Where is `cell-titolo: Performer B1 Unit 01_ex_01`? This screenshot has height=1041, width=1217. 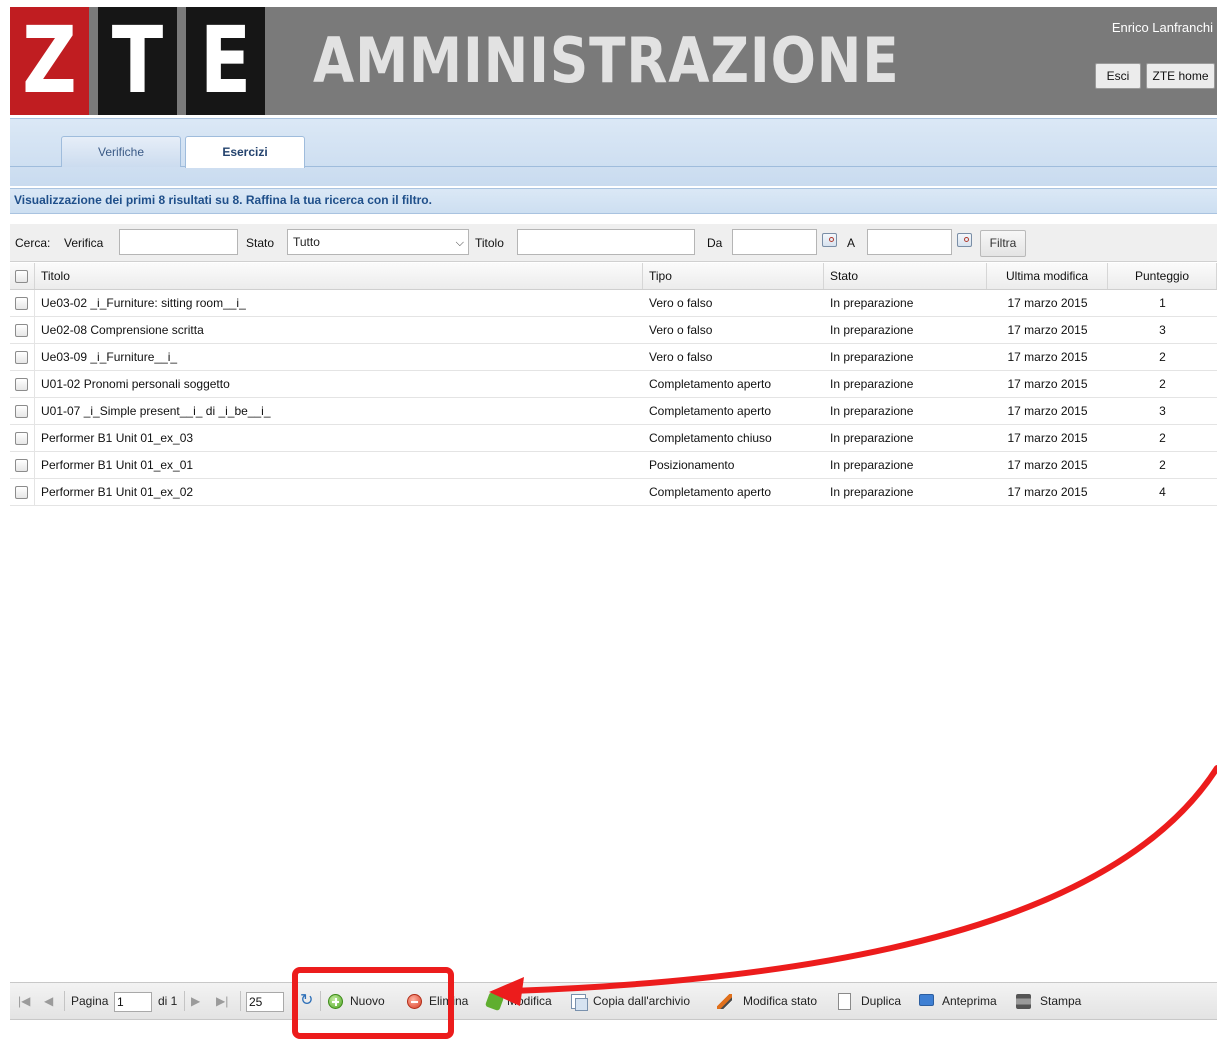 cell-titolo: Performer B1 Unit 01_ex_01 is located at coordinates (117, 465).